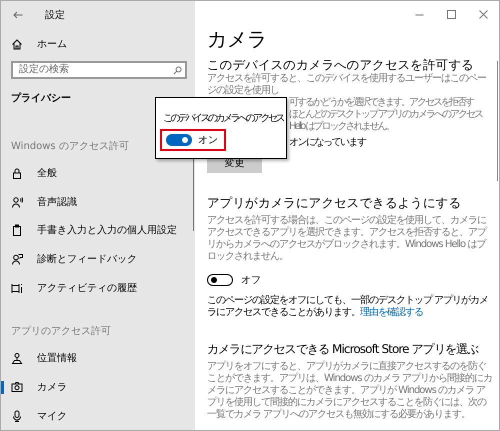 This screenshot has height=431, width=500. What do you see at coordinates (98, 415) in the screenshot?
I see `sidebar-item: マイク` at bounding box center [98, 415].